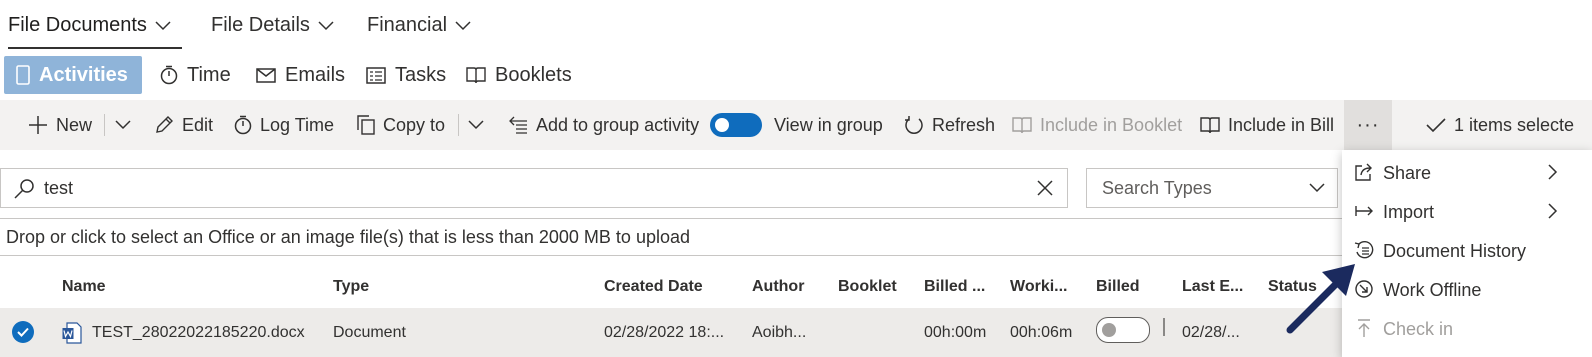  I want to click on tab-label: Booklets, so click(533, 74).